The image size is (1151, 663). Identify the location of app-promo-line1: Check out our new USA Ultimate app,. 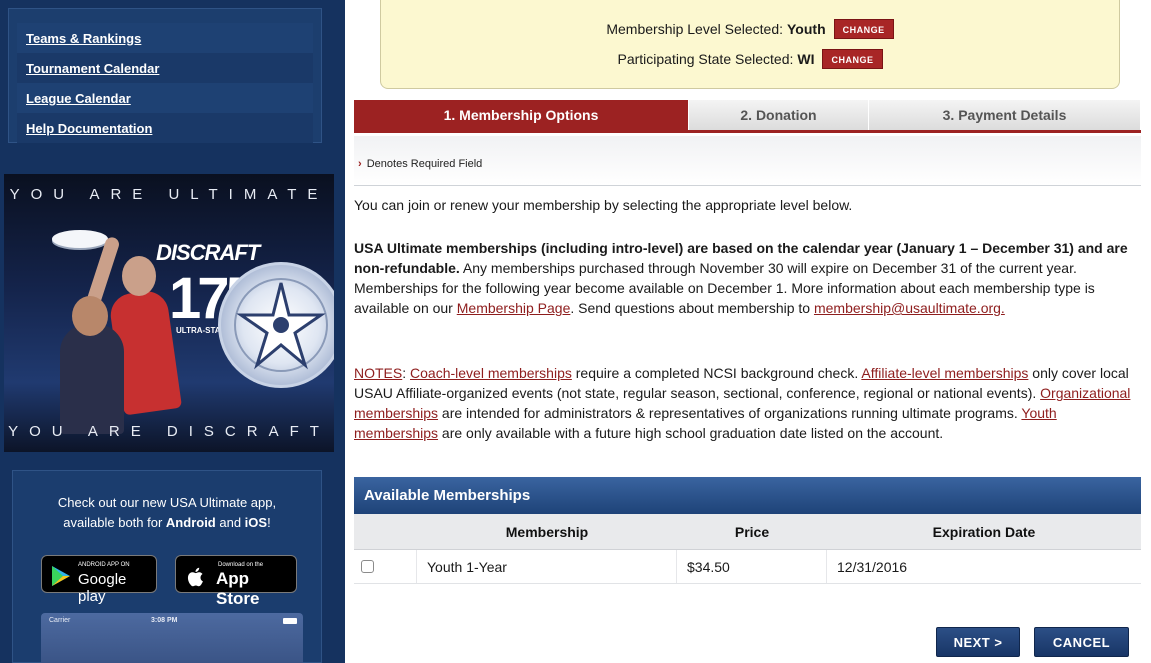
(167, 502).